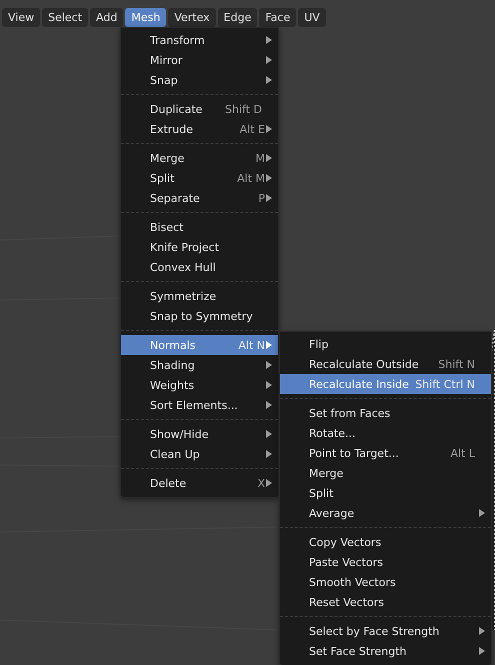  Describe the element at coordinates (199, 109) in the screenshot. I see `menu-item: Duplicate Shift D` at that location.